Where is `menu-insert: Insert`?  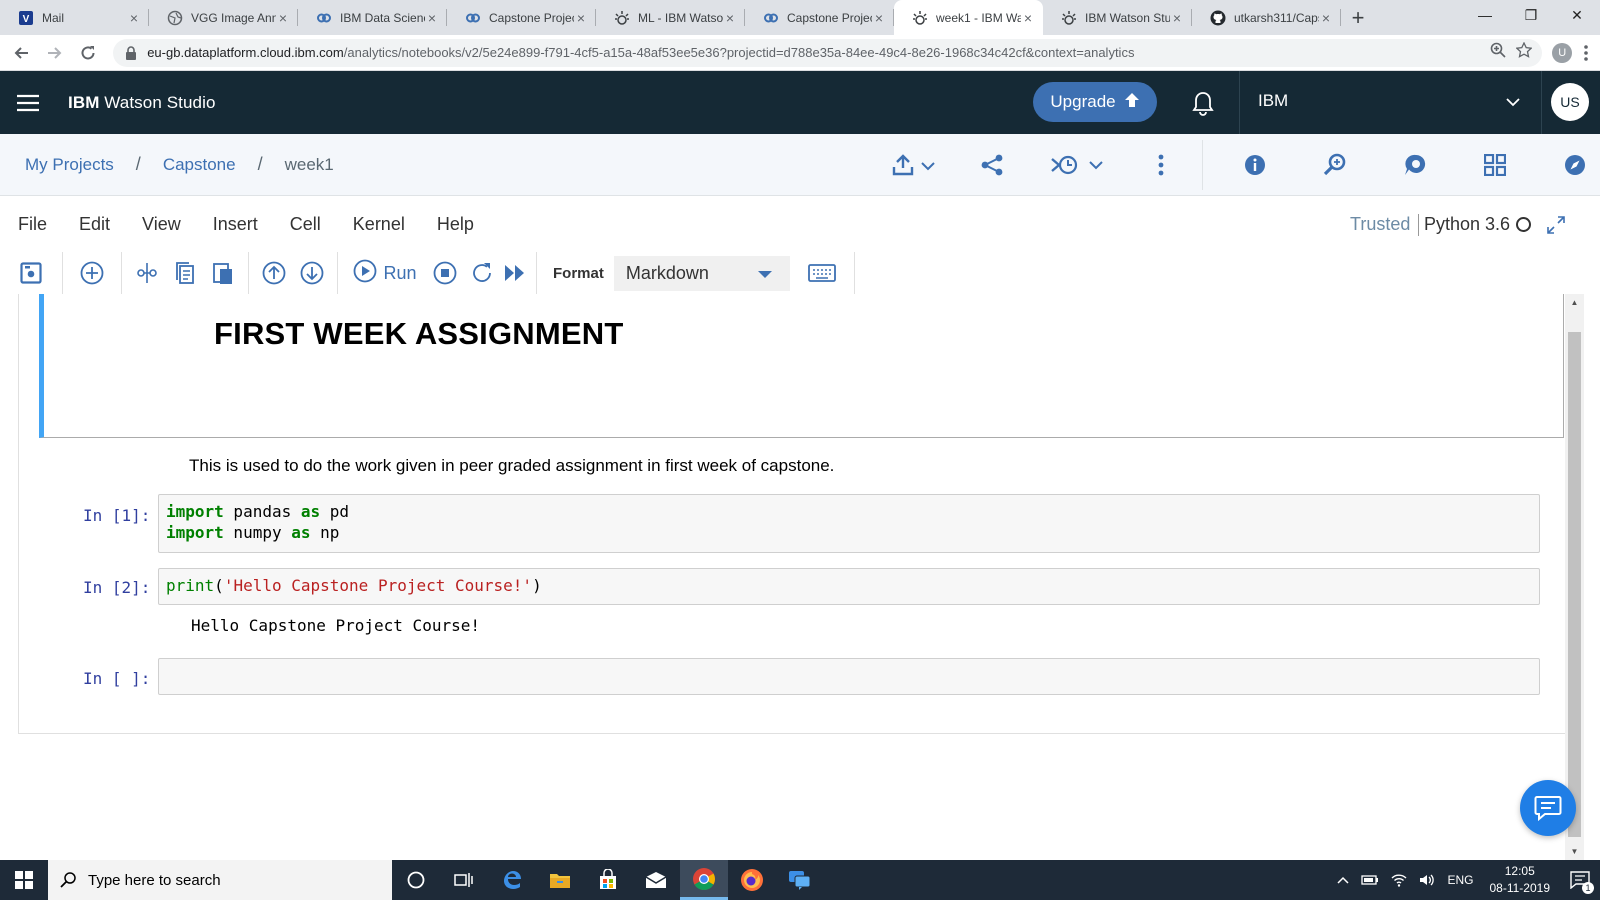
menu-insert: Insert is located at coordinates (235, 224).